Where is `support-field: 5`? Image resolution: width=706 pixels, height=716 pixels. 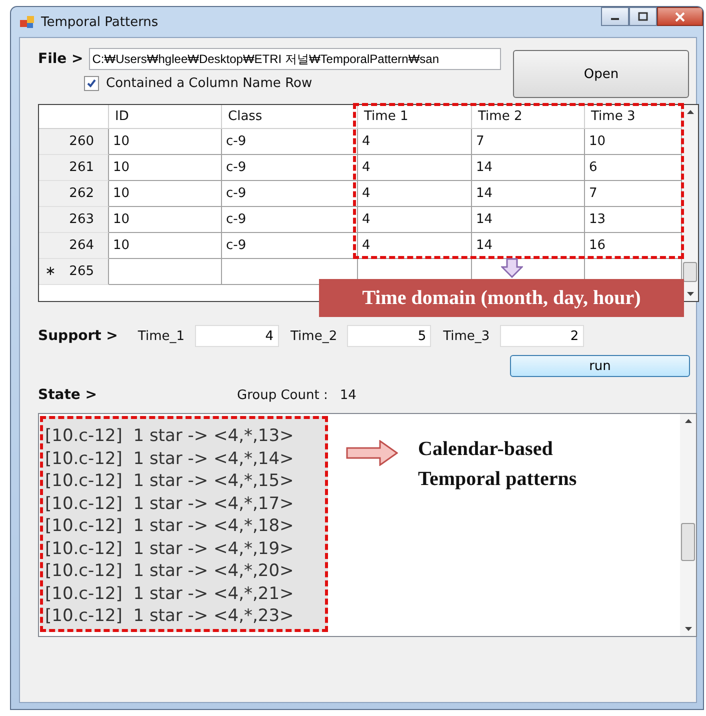 support-field: 5 is located at coordinates (389, 336).